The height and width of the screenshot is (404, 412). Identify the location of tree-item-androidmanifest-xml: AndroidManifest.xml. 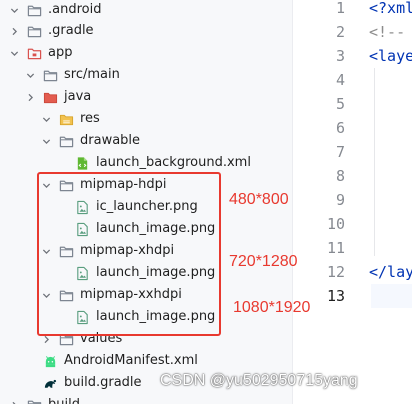
(146, 361).